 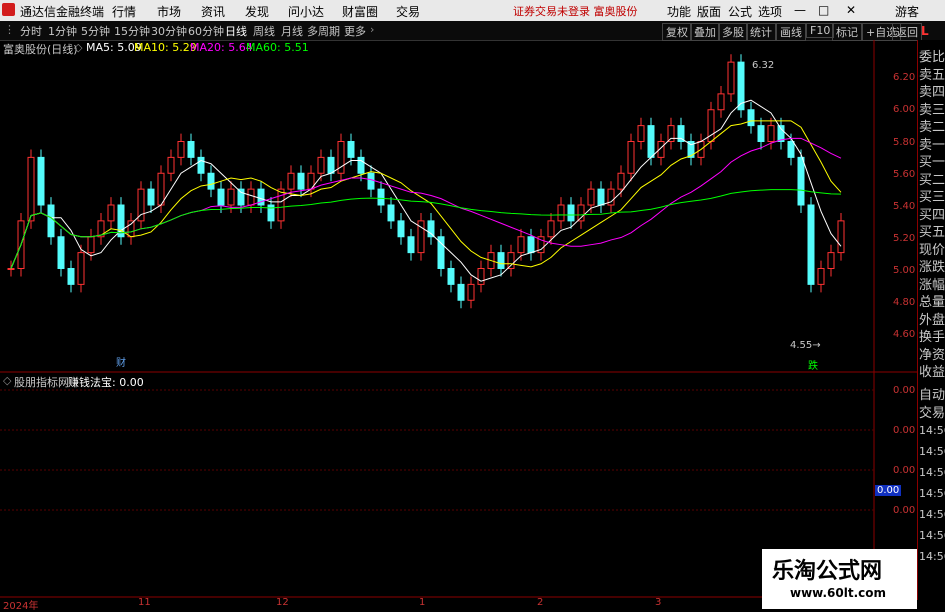 What do you see at coordinates (121, 362) in the screenshot?
I see `event-marker: 财` at bounding box center [121, 362].